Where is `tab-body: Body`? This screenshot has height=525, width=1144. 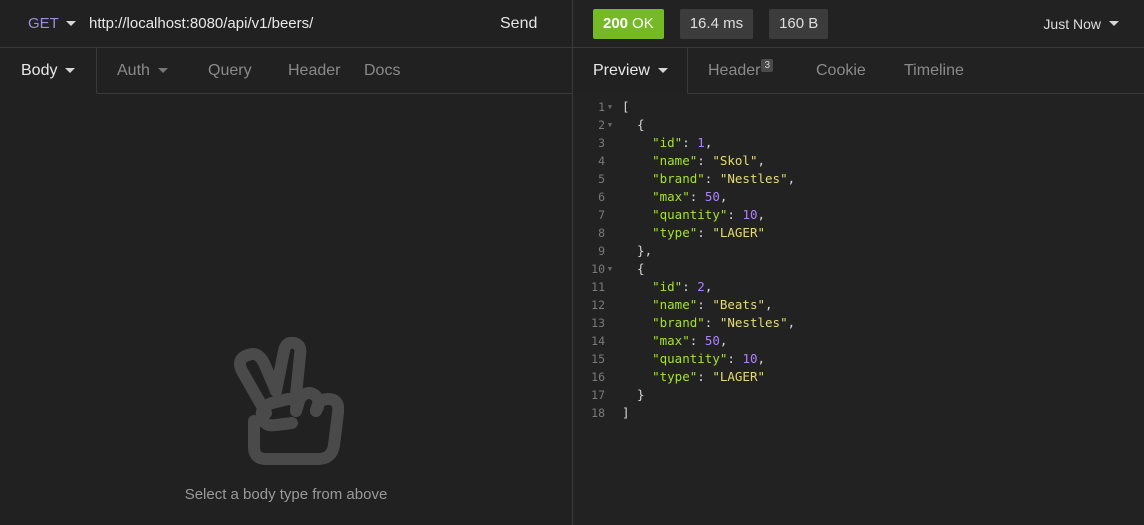
tab-body: Body is located at coordinates (48, 71).